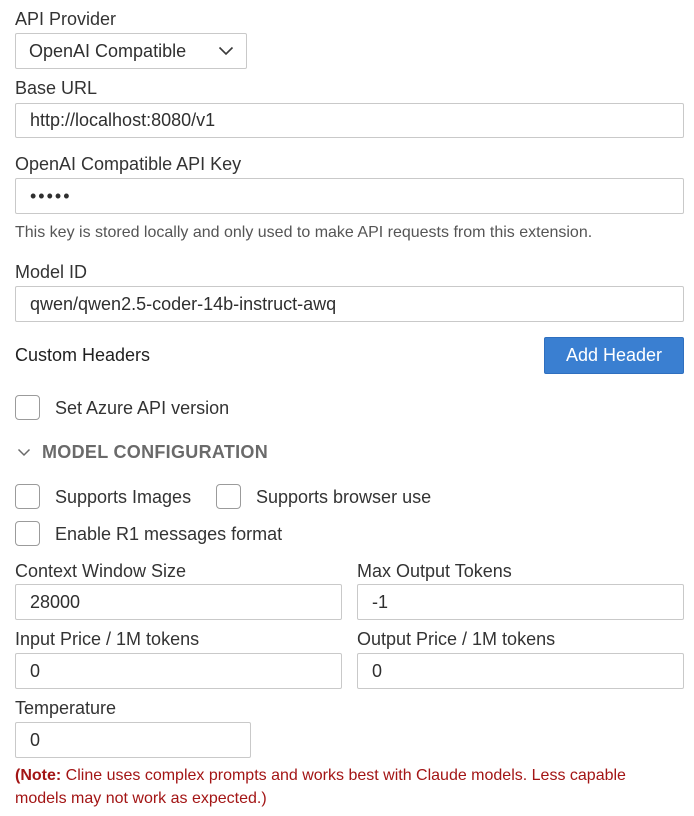 The height and width of the screenshot is (816, 694). What do you see at coordinates (66, 19) in the screenshot?
I see `api-provider-label: API Provider` at bounding box center [66, 19].